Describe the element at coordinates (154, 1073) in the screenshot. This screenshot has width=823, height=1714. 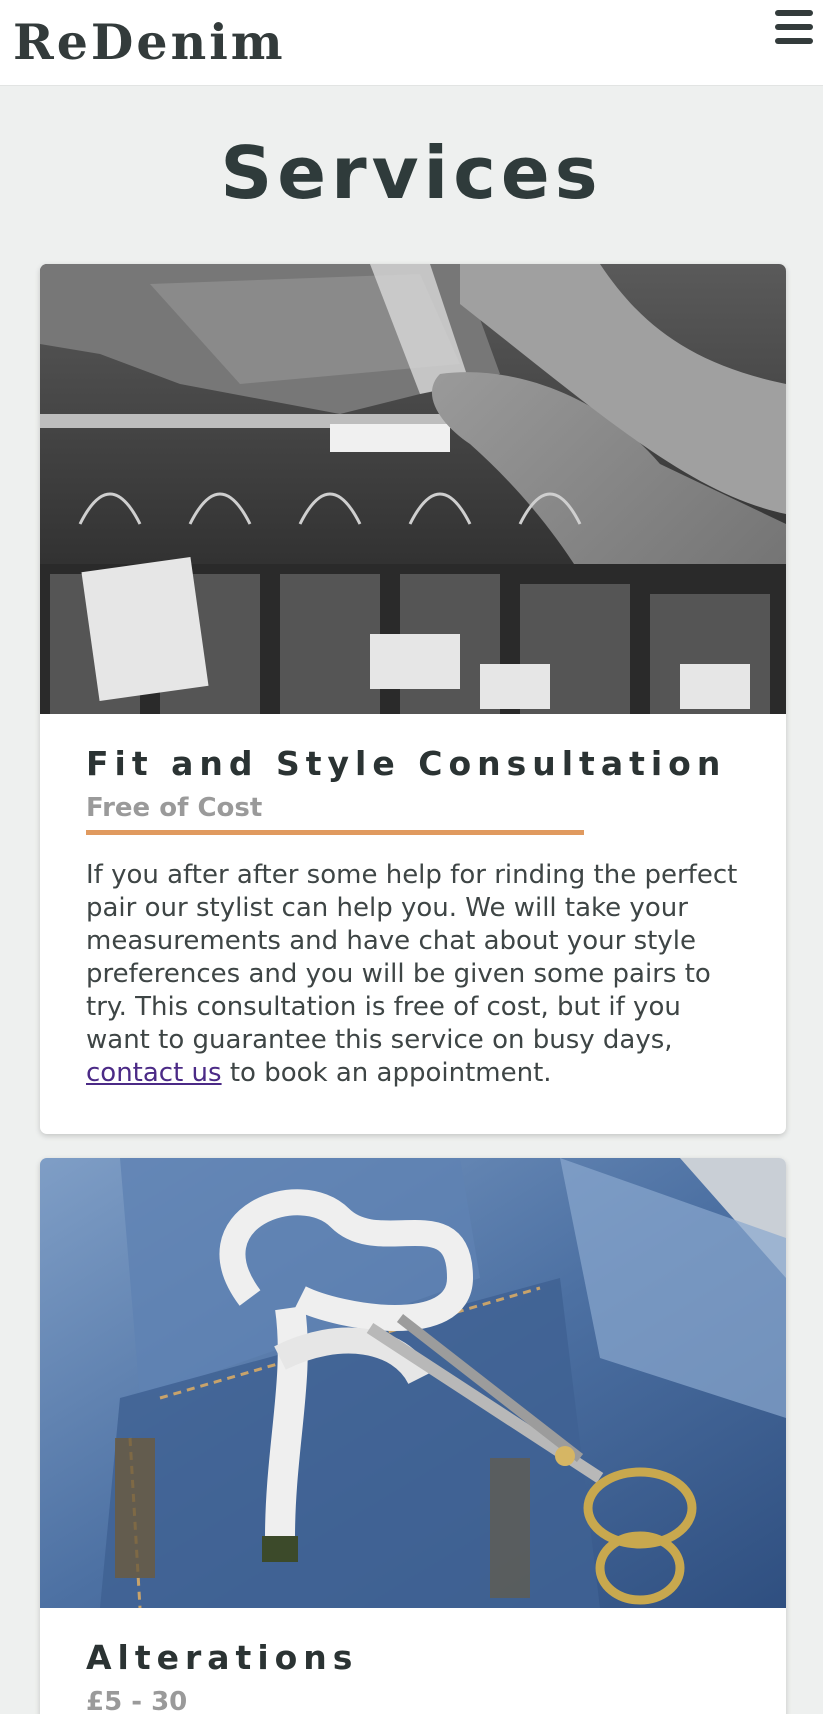
I see `contact-us-link: contact us` at that location.